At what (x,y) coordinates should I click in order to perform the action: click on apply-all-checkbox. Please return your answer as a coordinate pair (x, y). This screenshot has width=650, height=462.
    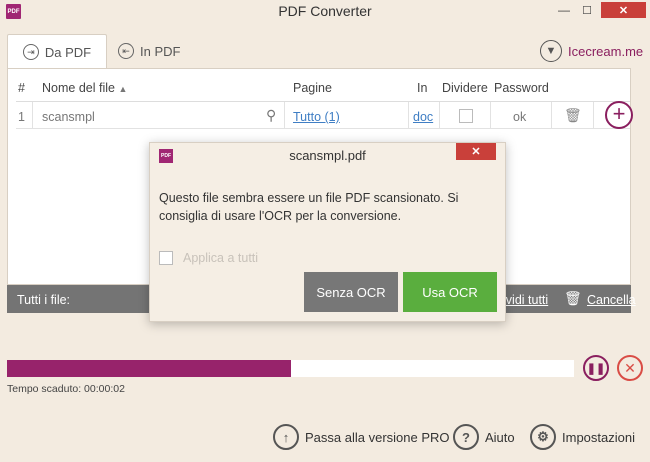
    Looking at the image, I should click on (166, 258).